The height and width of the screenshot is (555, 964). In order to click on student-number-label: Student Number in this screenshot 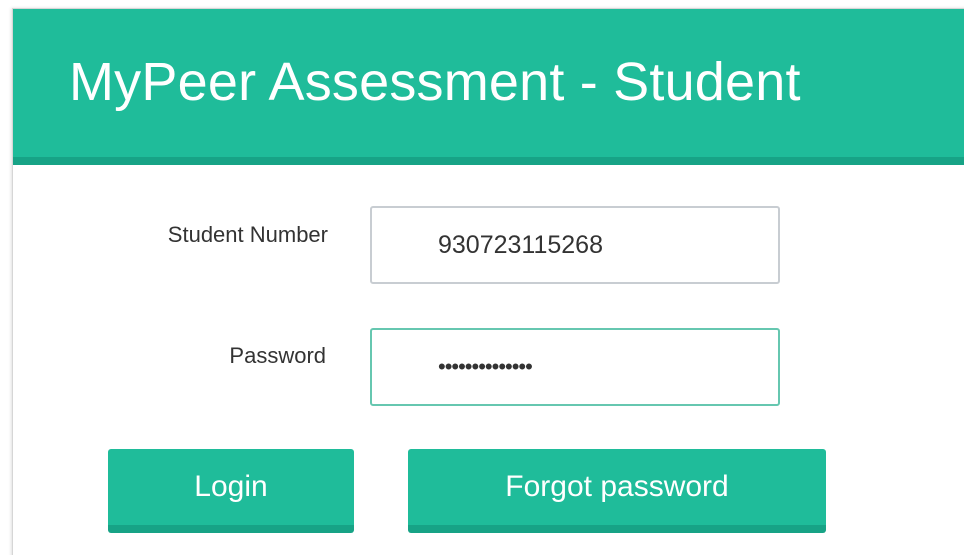, I will do `click(247, 234)`.